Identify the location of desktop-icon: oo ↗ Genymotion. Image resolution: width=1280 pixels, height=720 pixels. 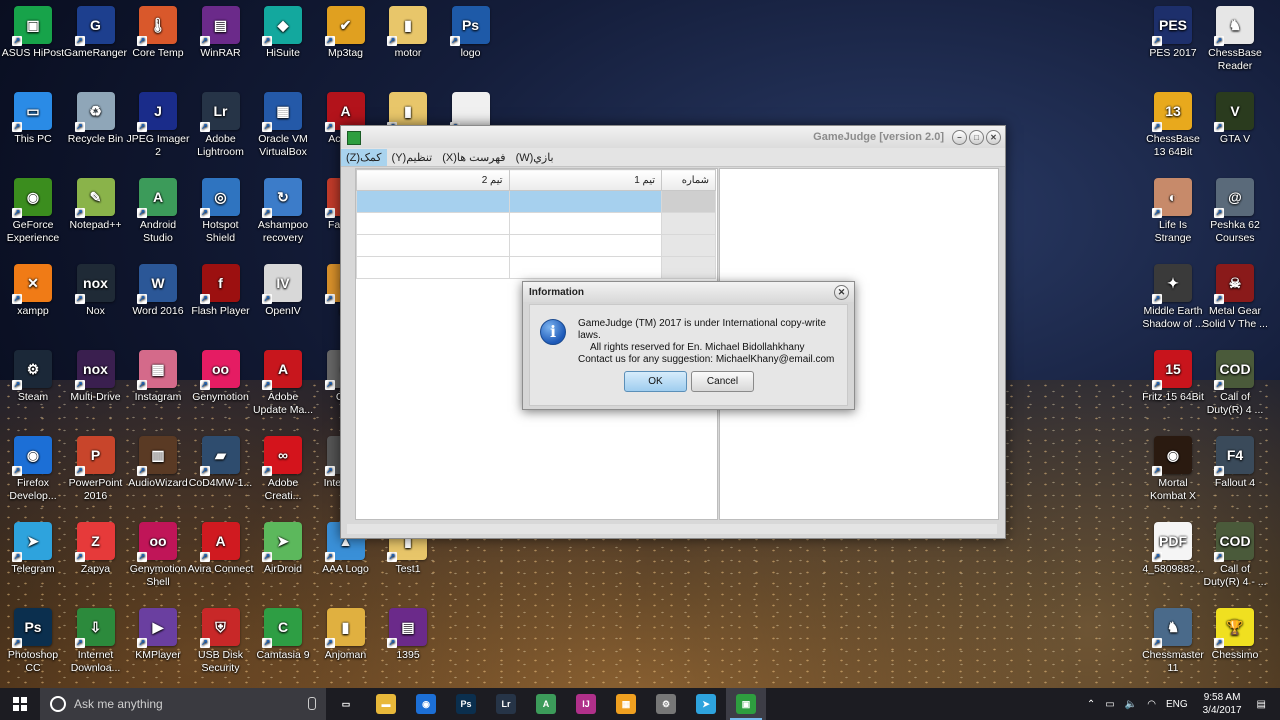
(221, 377).